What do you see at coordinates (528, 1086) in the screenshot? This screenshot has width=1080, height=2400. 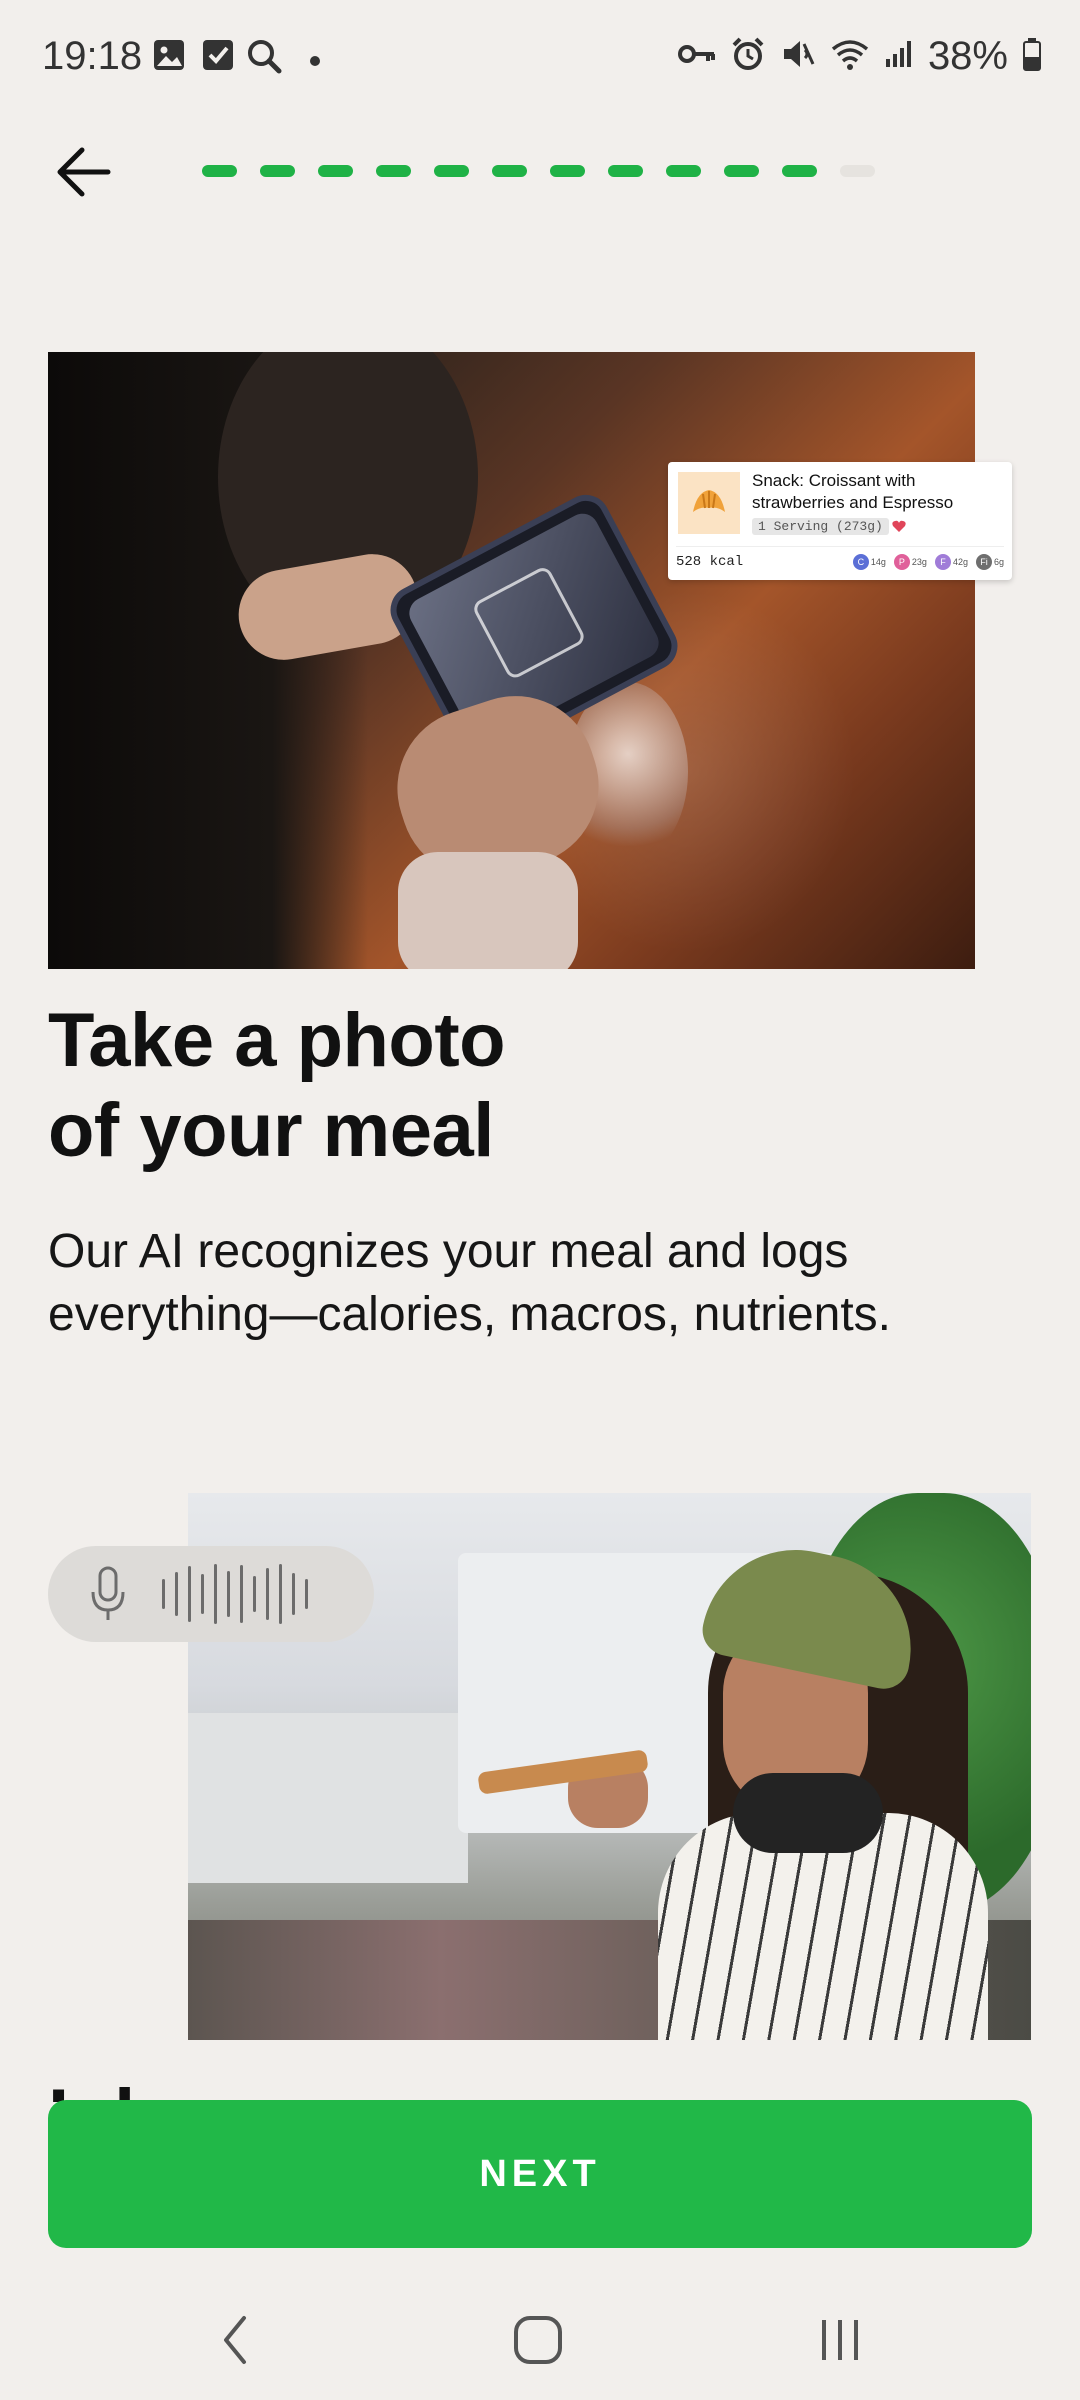 I see `feature-headline: Take a photo of your meal` at bounding box center [528, 1086].